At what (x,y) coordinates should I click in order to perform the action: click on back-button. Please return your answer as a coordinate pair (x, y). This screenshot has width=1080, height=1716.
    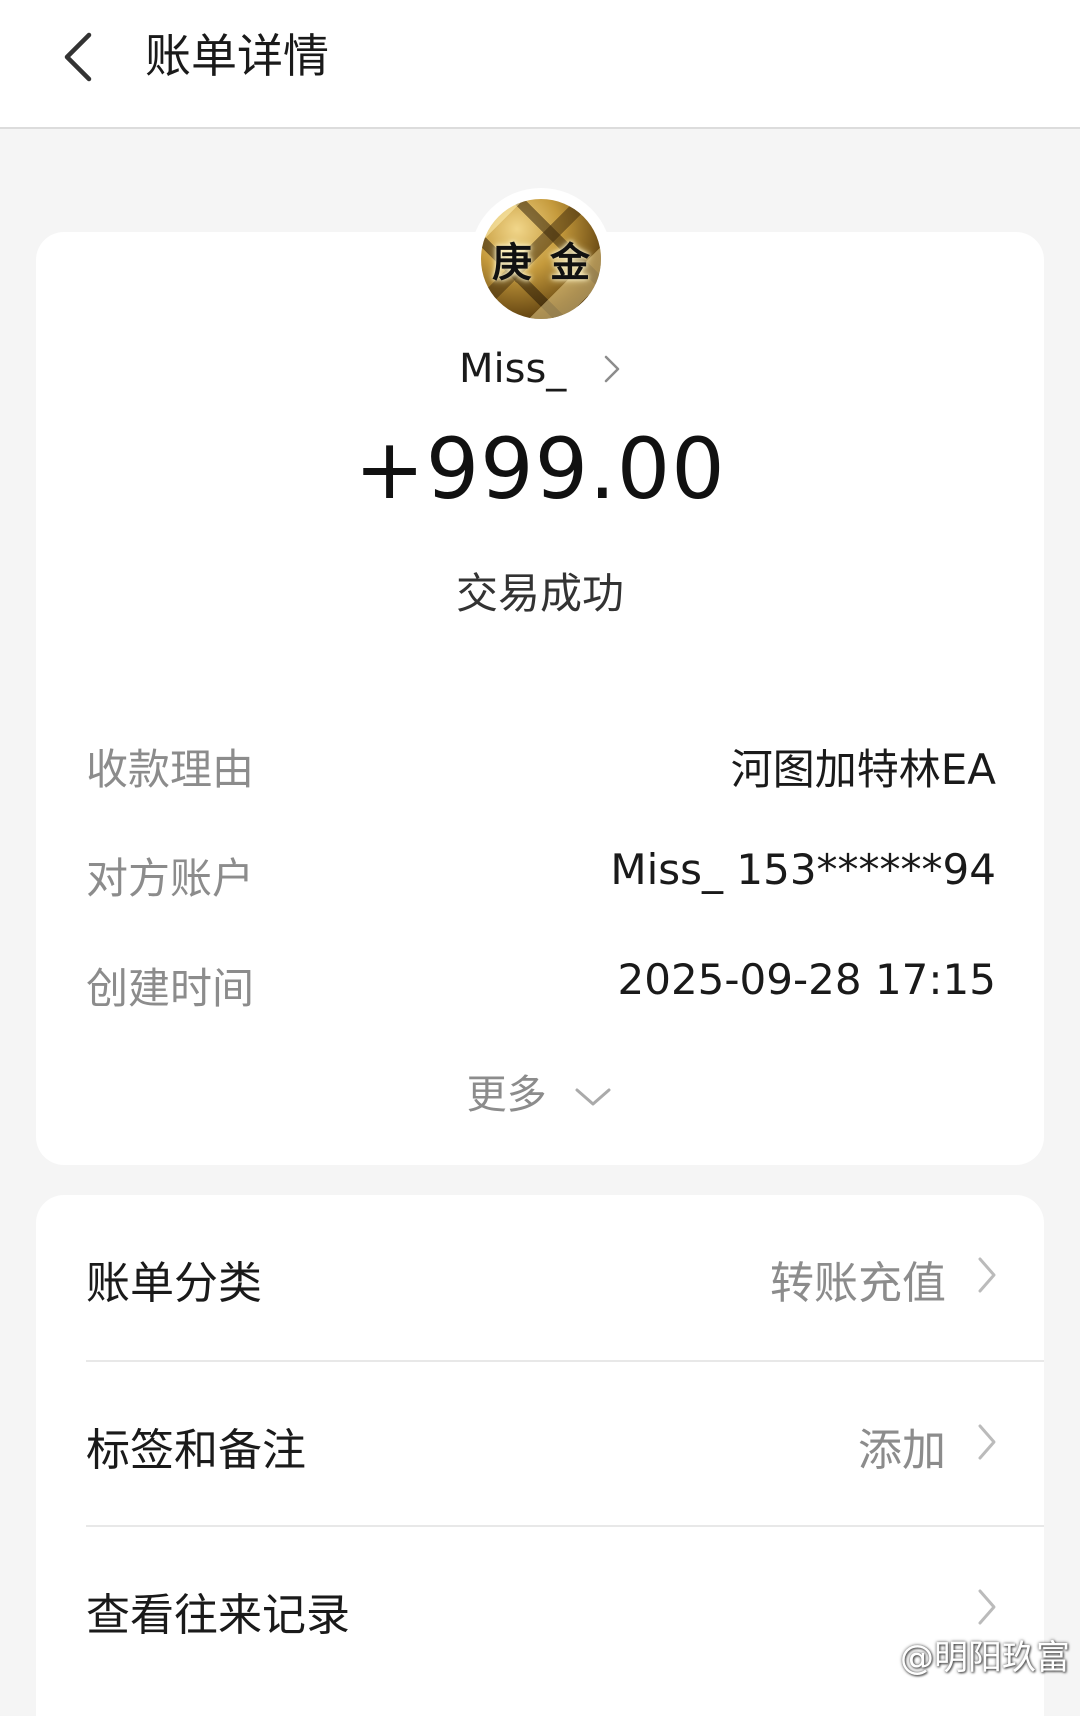
    Looking at the image, I should click on (79, 57).